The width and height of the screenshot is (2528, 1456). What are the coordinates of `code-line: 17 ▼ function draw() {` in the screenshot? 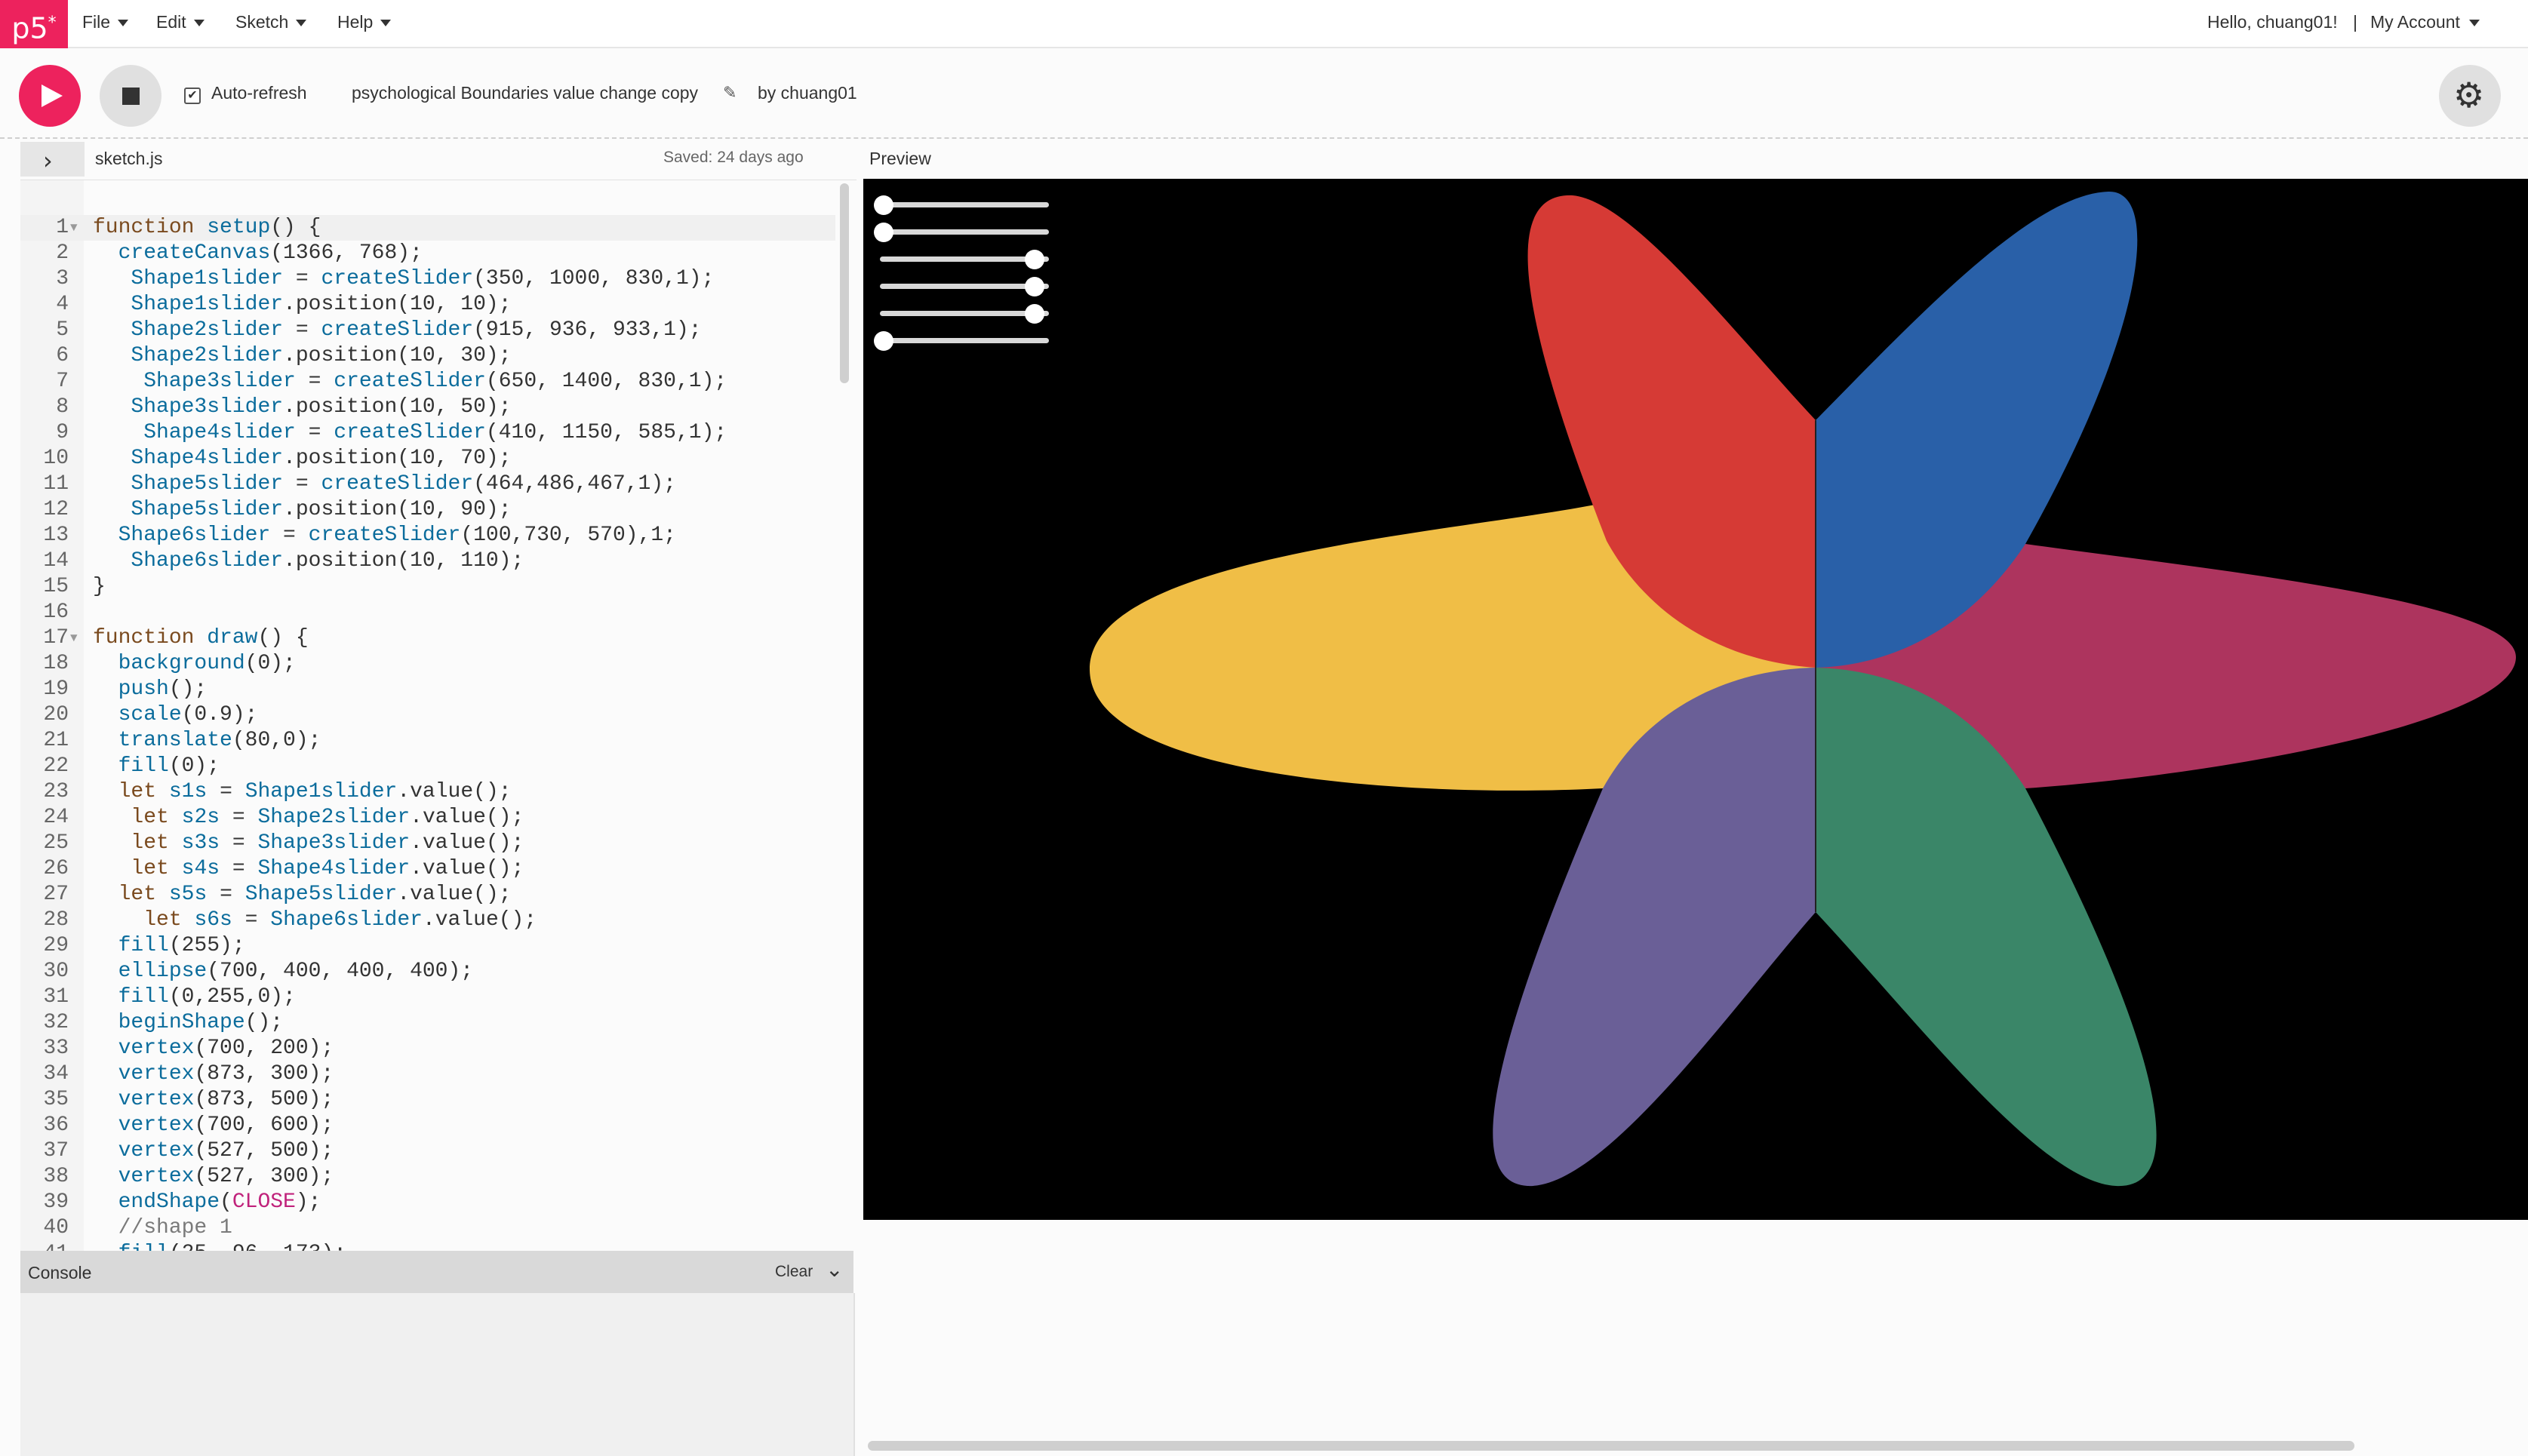 It's located at (439, 638).